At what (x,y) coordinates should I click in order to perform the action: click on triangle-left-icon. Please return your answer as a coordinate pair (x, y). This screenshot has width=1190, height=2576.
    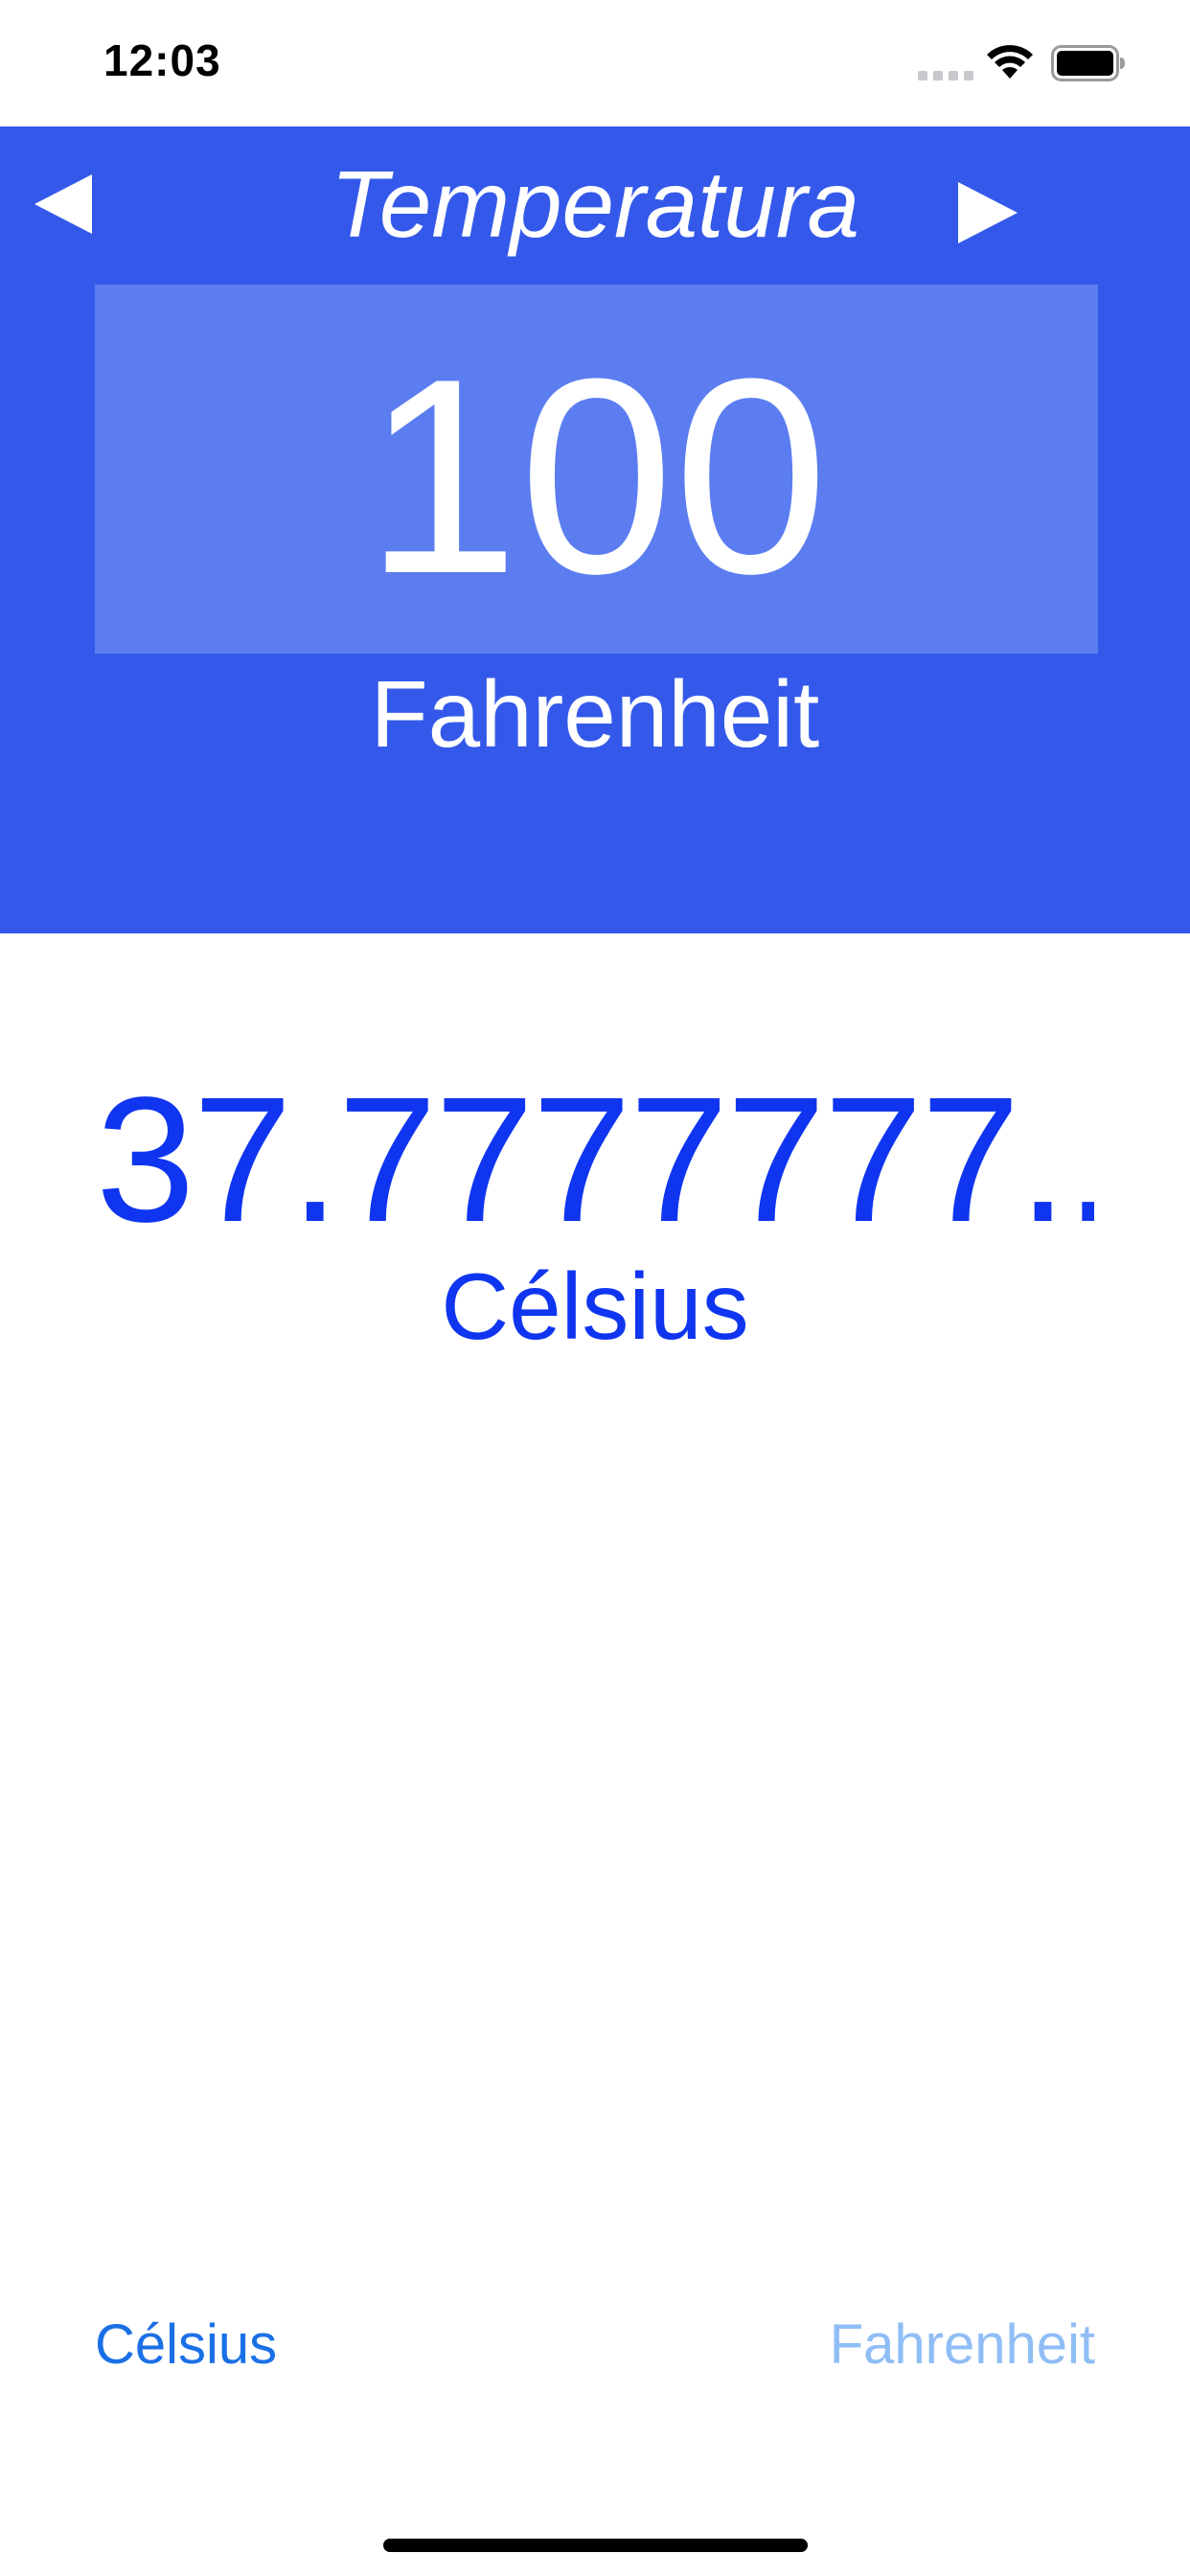
    Looking at the image, I should click on (63, 204).